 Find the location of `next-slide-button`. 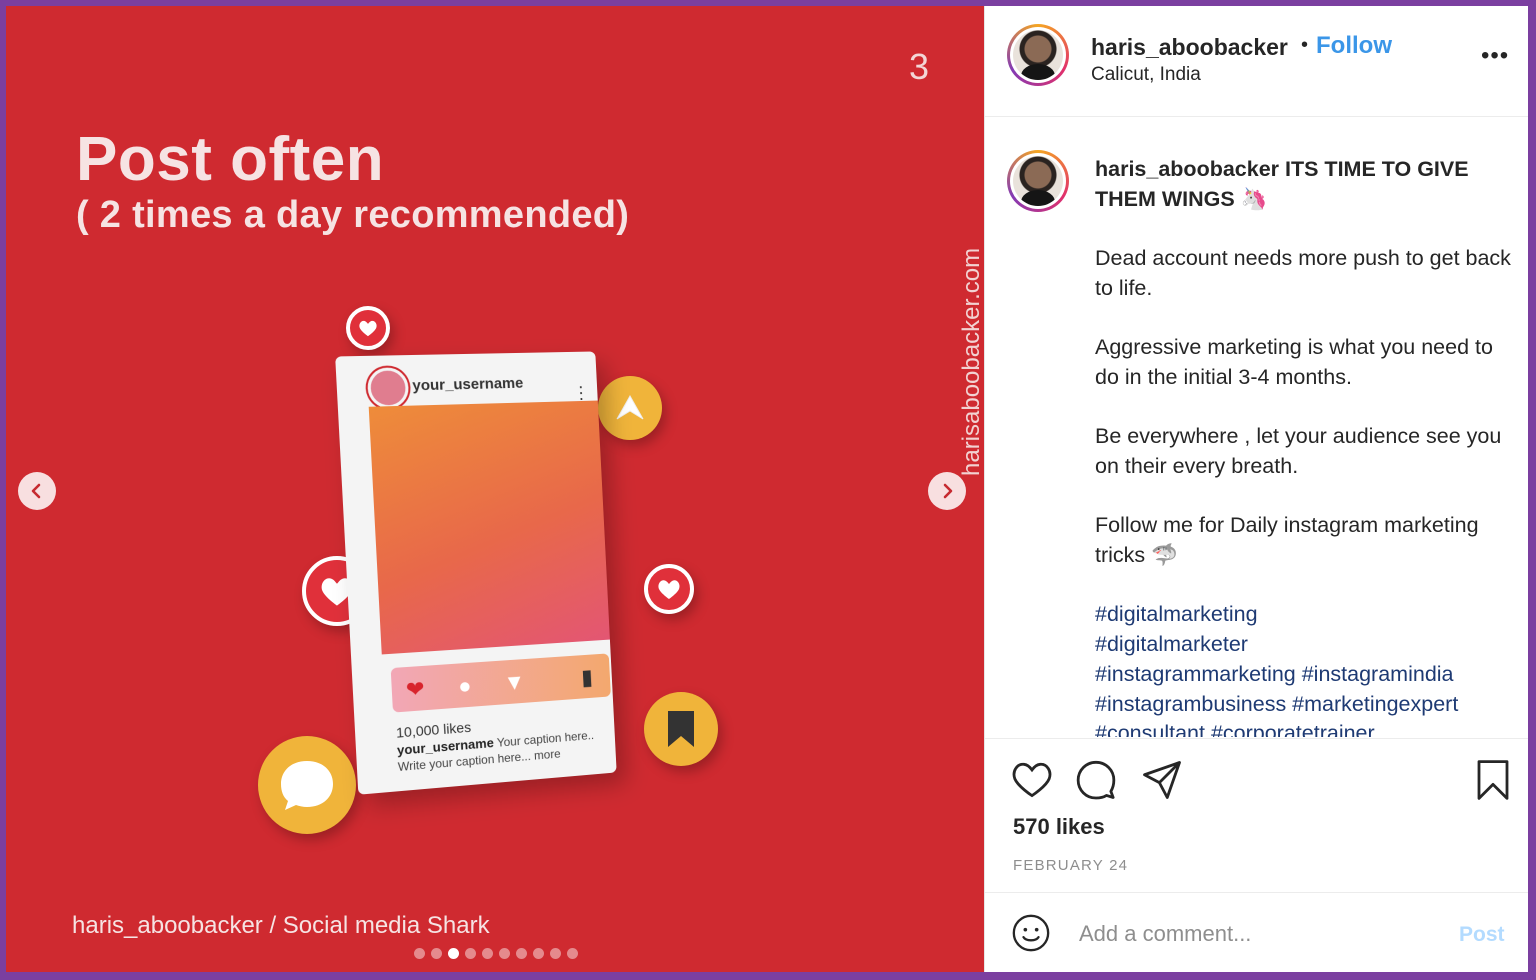

next-slide-button is located at coordinates (947, 491).